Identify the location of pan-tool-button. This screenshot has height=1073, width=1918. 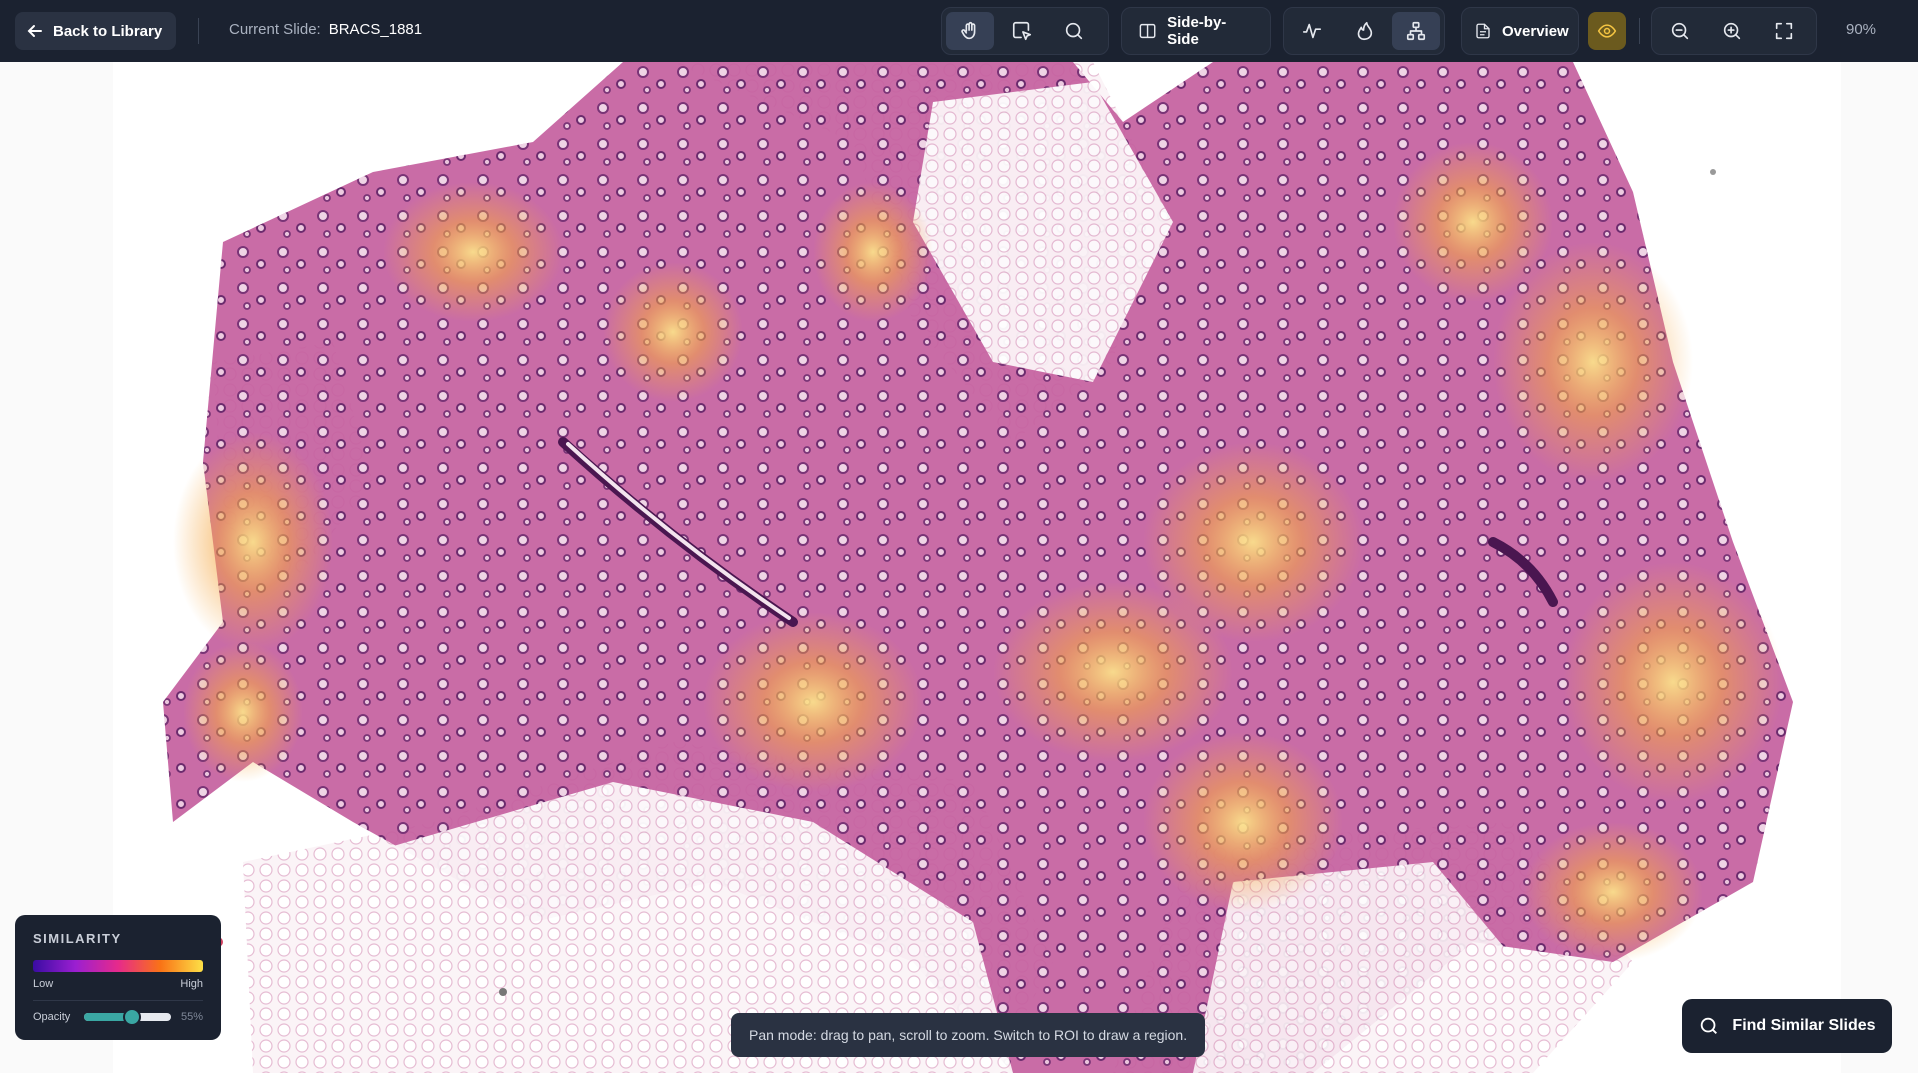
(970, 31).